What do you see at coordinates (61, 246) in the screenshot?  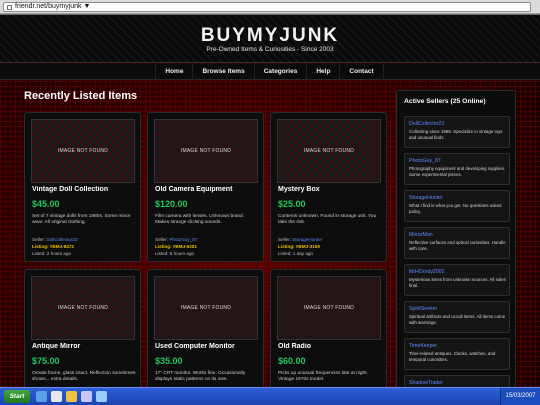 I see `listing-id: #BMJ-8472` at bounding box center [61, 246].